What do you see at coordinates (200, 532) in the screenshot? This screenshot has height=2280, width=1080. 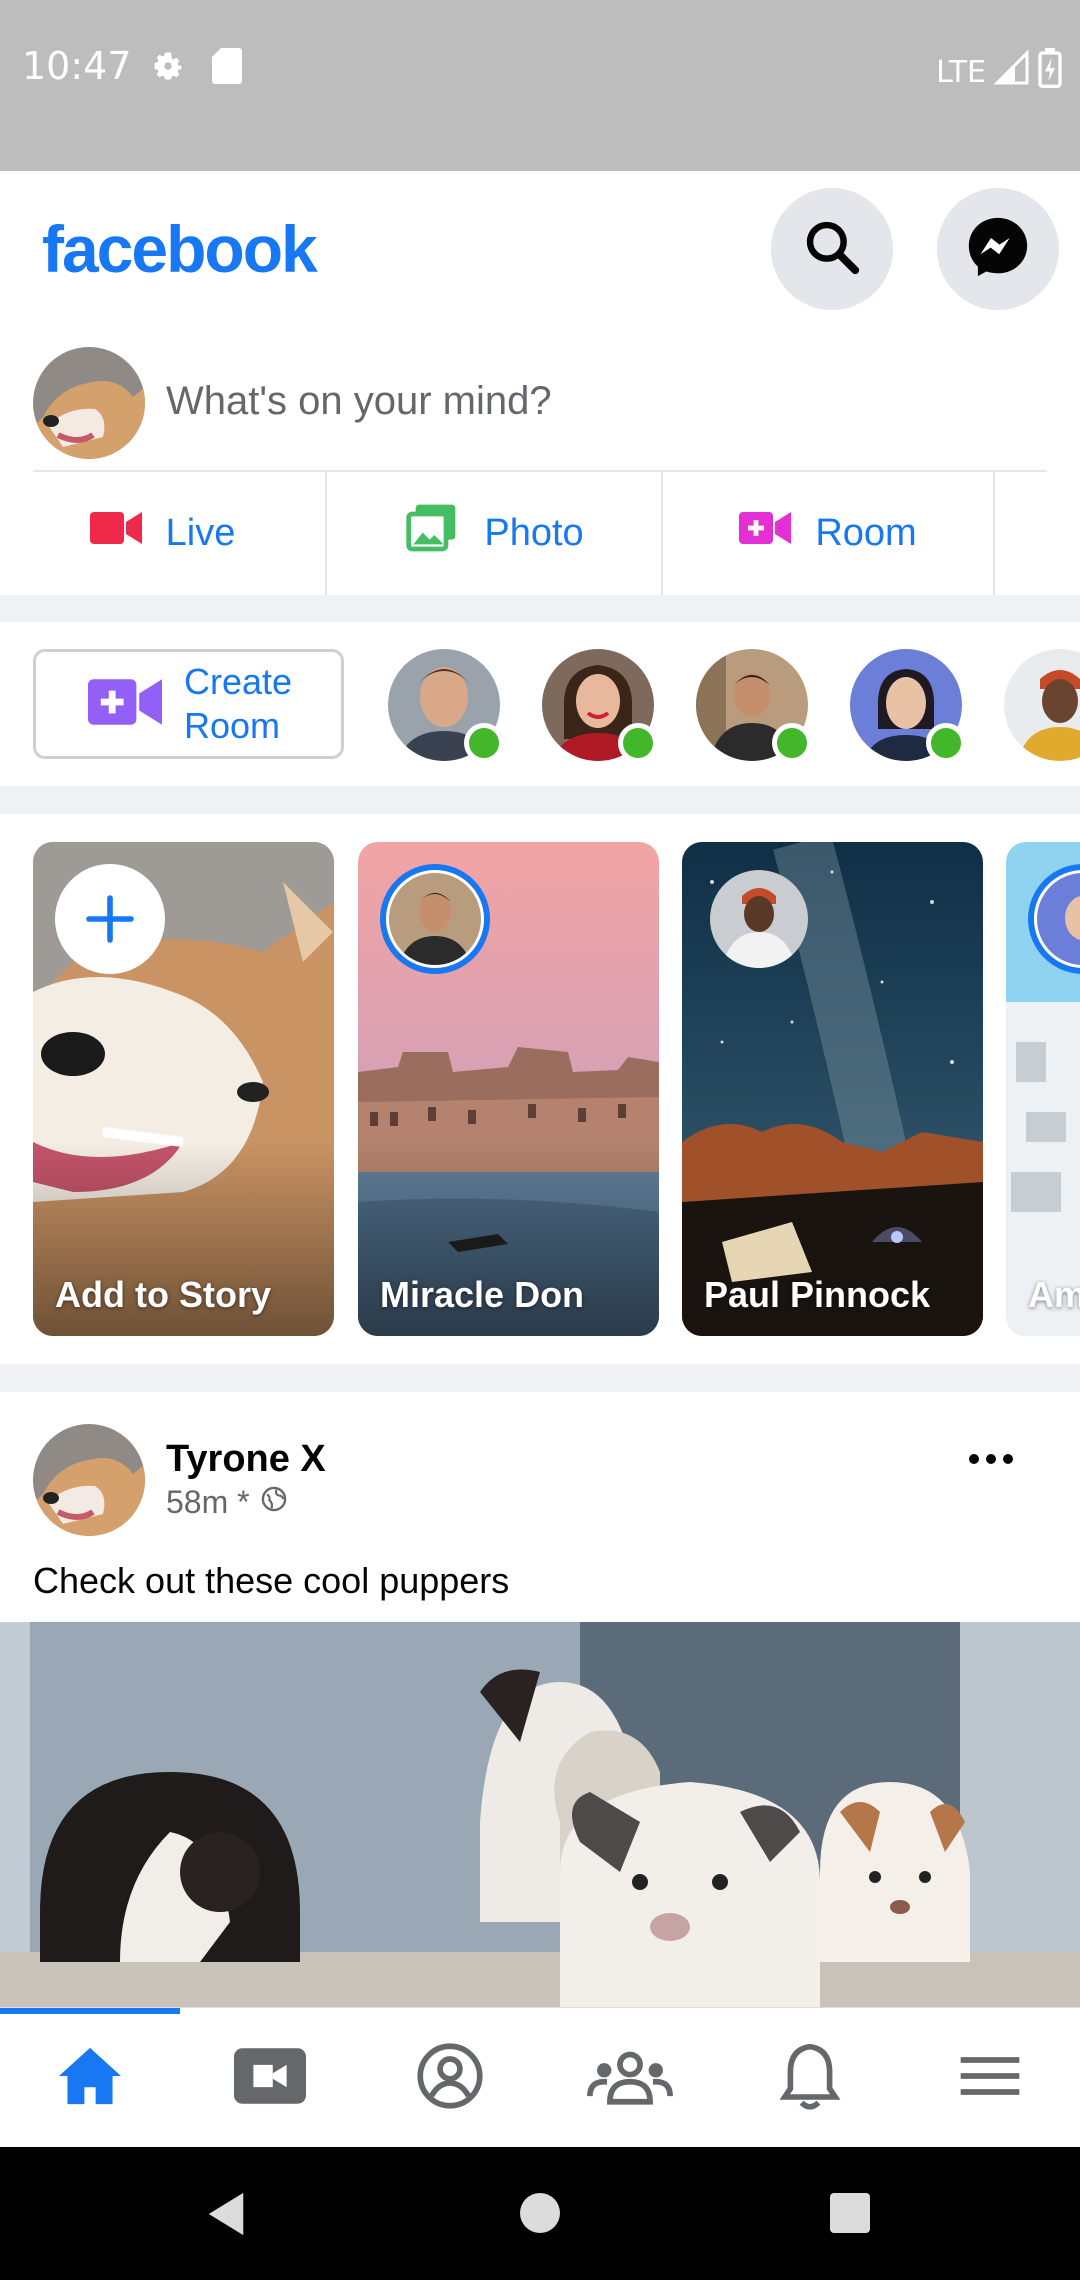 I see `live-label: Live` at bounding box center [200, 532].